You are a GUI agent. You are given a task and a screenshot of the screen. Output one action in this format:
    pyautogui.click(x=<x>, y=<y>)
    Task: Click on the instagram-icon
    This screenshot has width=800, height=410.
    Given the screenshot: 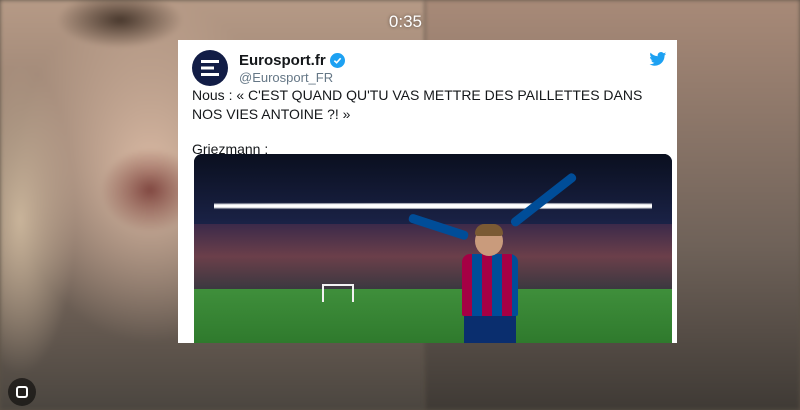 What is the action you would take?
    pyautogui.click(x=22, y=392)
    